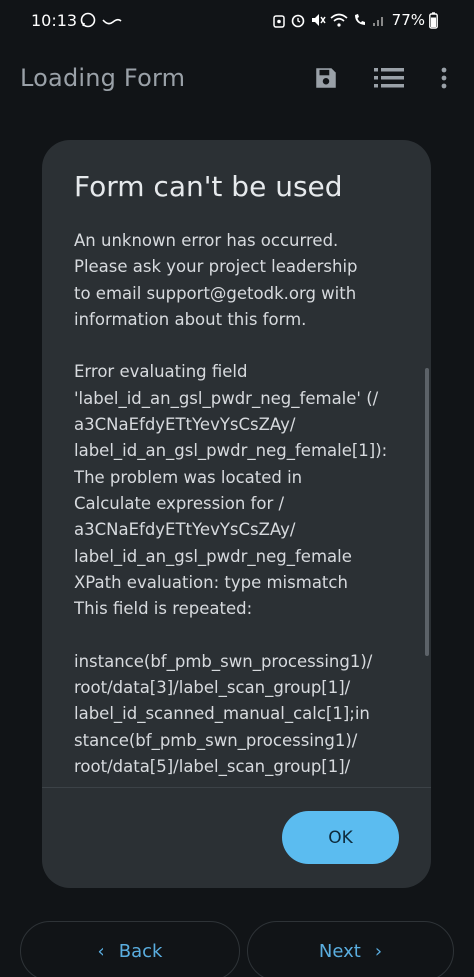  I want to click on ok-button: OK, so click(340, 837).